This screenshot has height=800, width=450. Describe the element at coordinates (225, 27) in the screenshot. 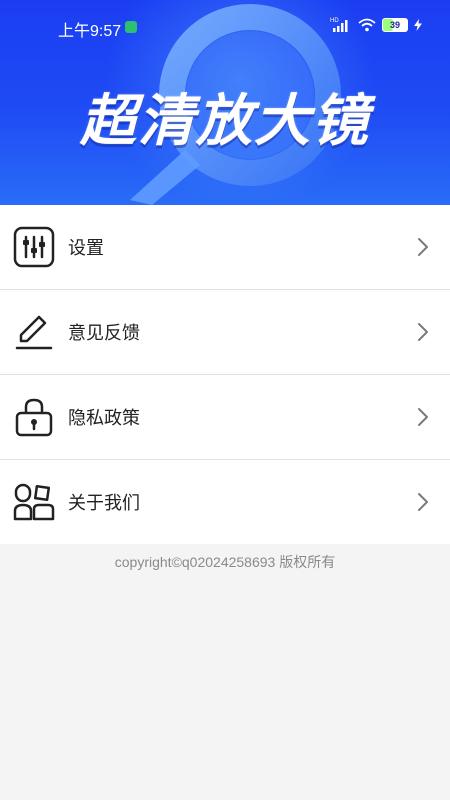

I see `status-bar: 上午9:57 HD 39` at that location.